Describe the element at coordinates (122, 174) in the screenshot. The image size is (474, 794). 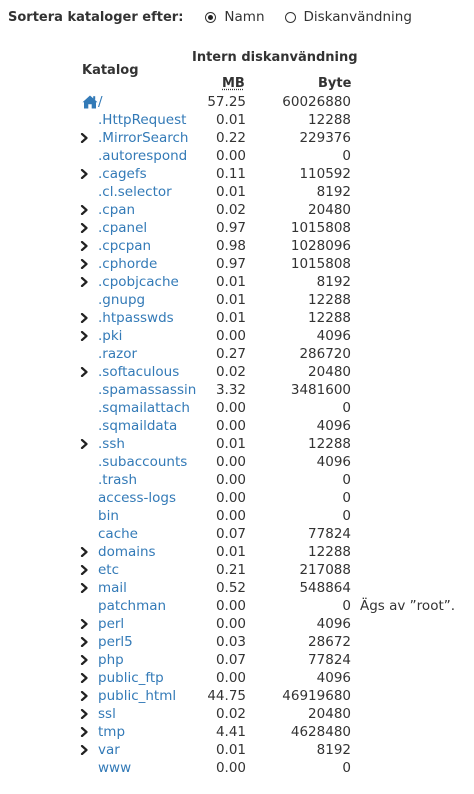
I see `directory-link: .cagefs` at that location.